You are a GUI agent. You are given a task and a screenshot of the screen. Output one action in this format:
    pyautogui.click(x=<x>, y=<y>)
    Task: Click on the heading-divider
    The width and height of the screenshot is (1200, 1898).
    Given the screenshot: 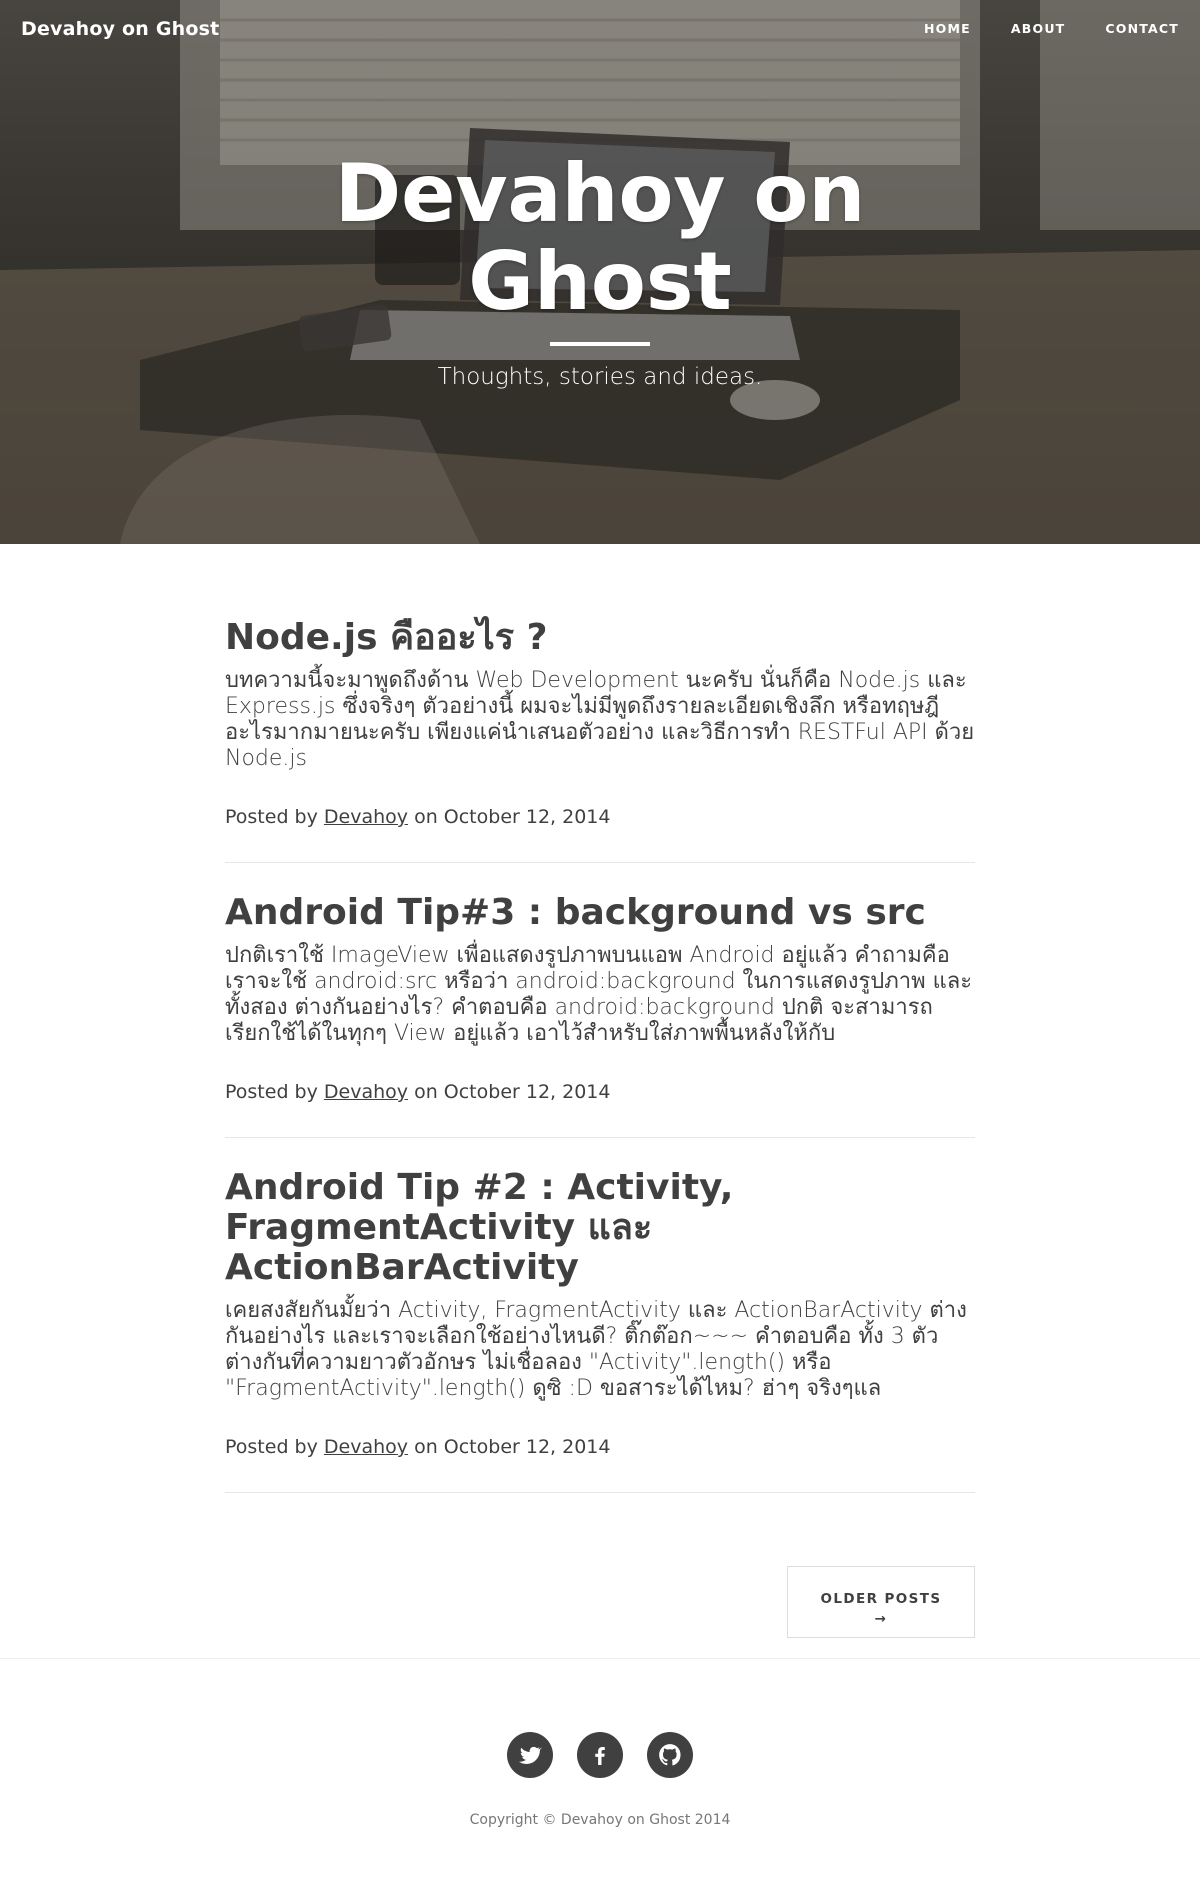 What is the action you would take?
    pyautogui.click(x=600, y=344)
    